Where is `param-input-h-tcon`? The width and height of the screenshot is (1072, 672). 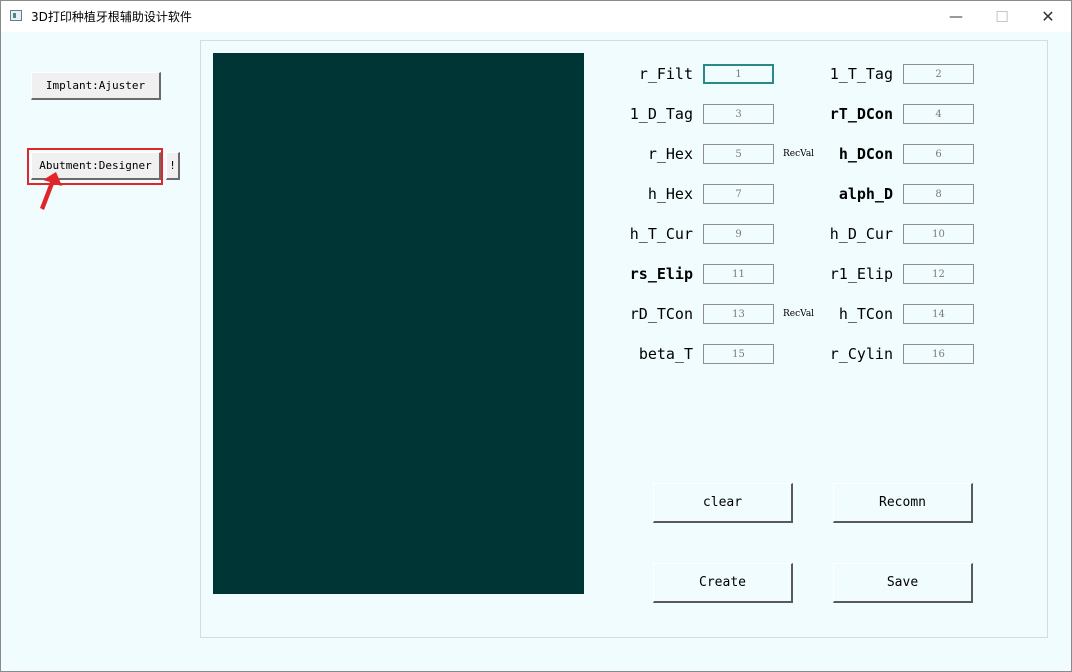 param-input-h-tcon is located at coordinates (938, 314).